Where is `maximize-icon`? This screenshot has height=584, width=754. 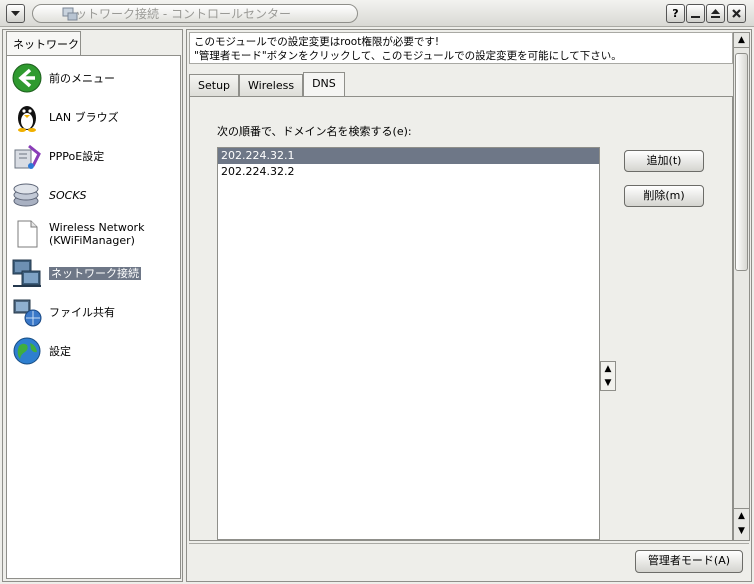
maximize-icon is located at coordinates (715, 13).